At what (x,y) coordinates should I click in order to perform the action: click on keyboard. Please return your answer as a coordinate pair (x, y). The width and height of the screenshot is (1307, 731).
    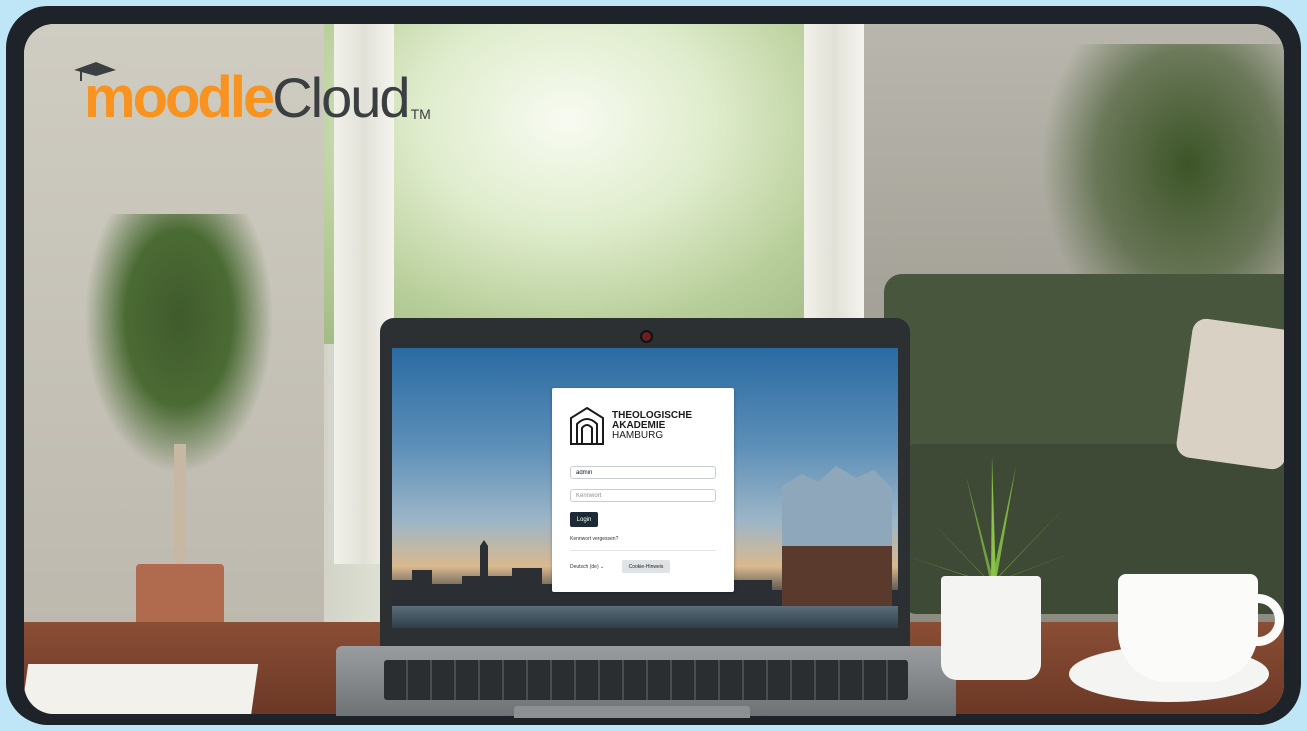
    Looking at the image, I should click on (646, 680).